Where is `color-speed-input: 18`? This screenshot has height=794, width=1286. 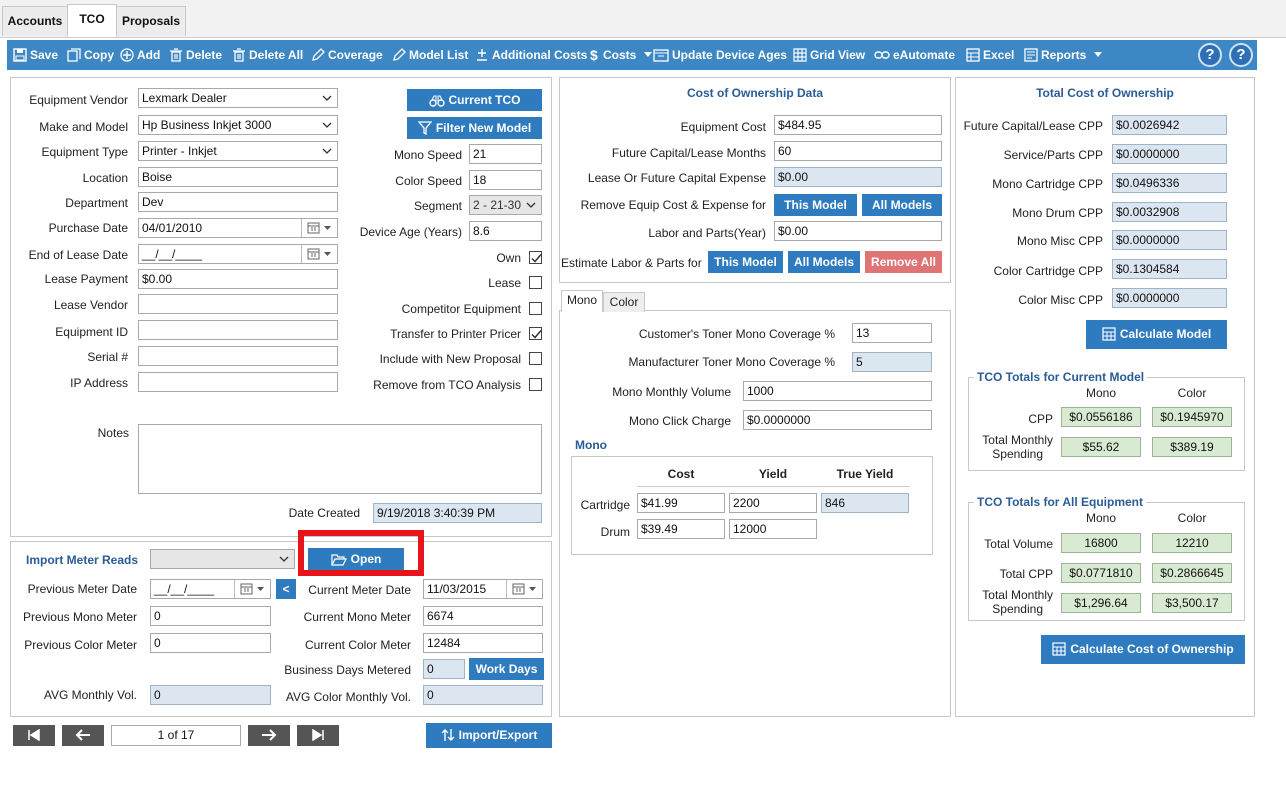 color-speed-input: 18 is located at coordinates (505, 180).